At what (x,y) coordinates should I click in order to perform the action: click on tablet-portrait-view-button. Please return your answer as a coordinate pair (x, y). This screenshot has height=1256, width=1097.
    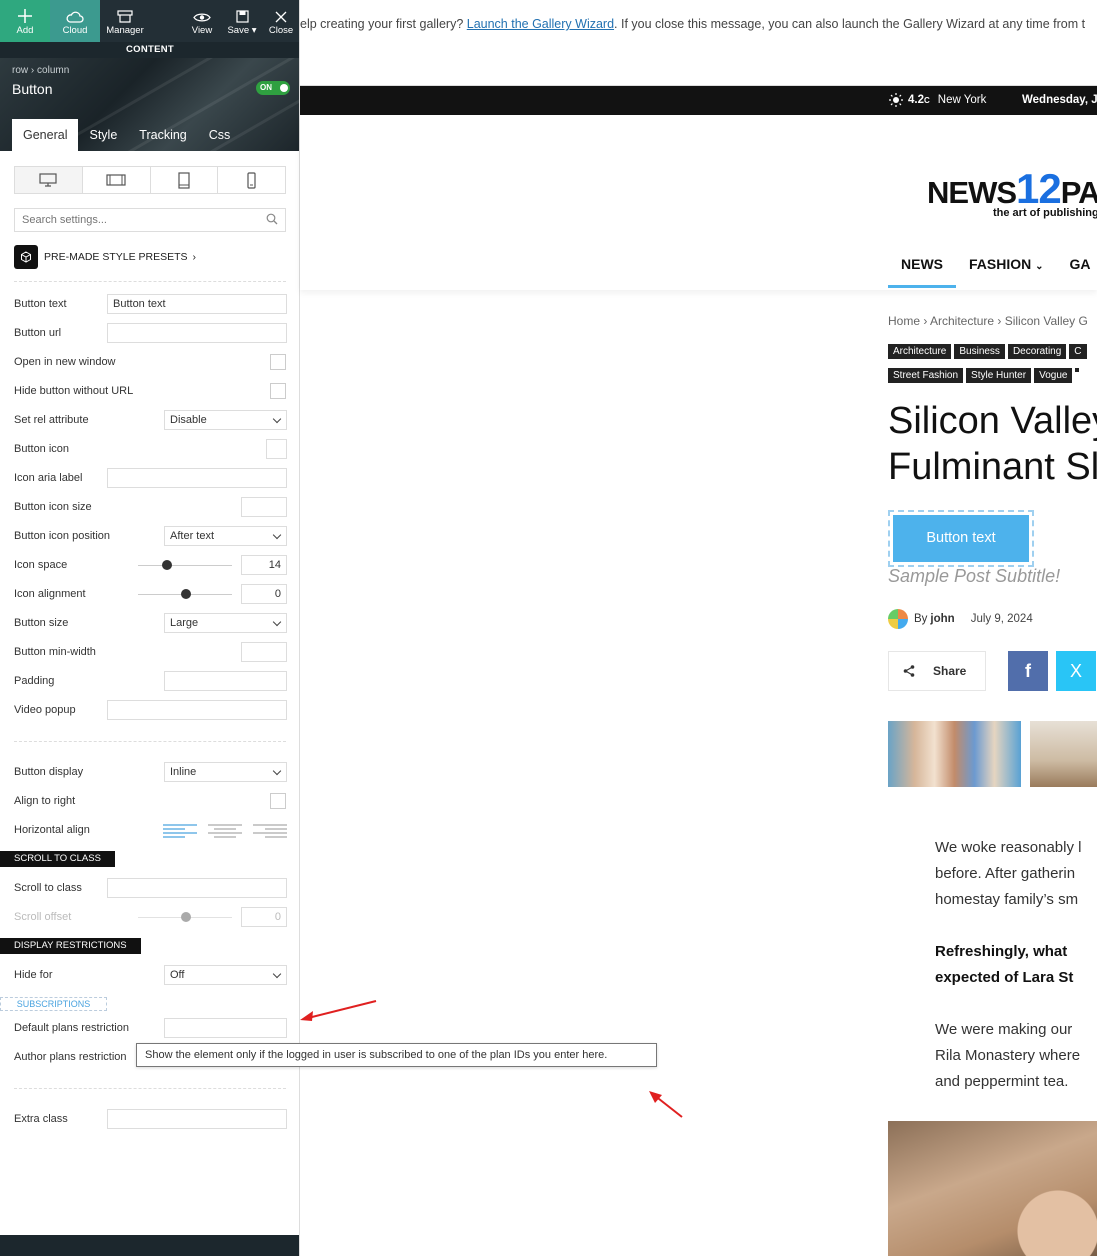
    Looking at the image, I should click on (185, 180).